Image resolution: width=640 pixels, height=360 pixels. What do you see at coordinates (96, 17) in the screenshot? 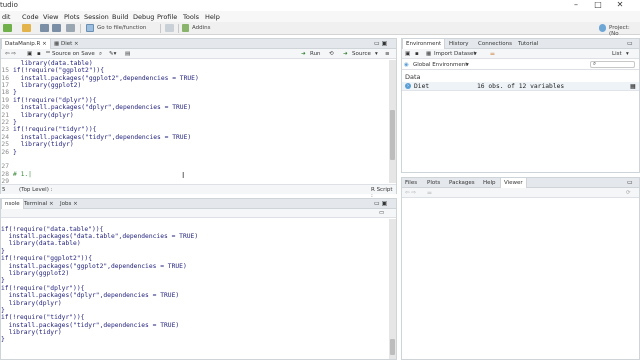
I see `menu-session: Session` at bounding box center [96, 17].